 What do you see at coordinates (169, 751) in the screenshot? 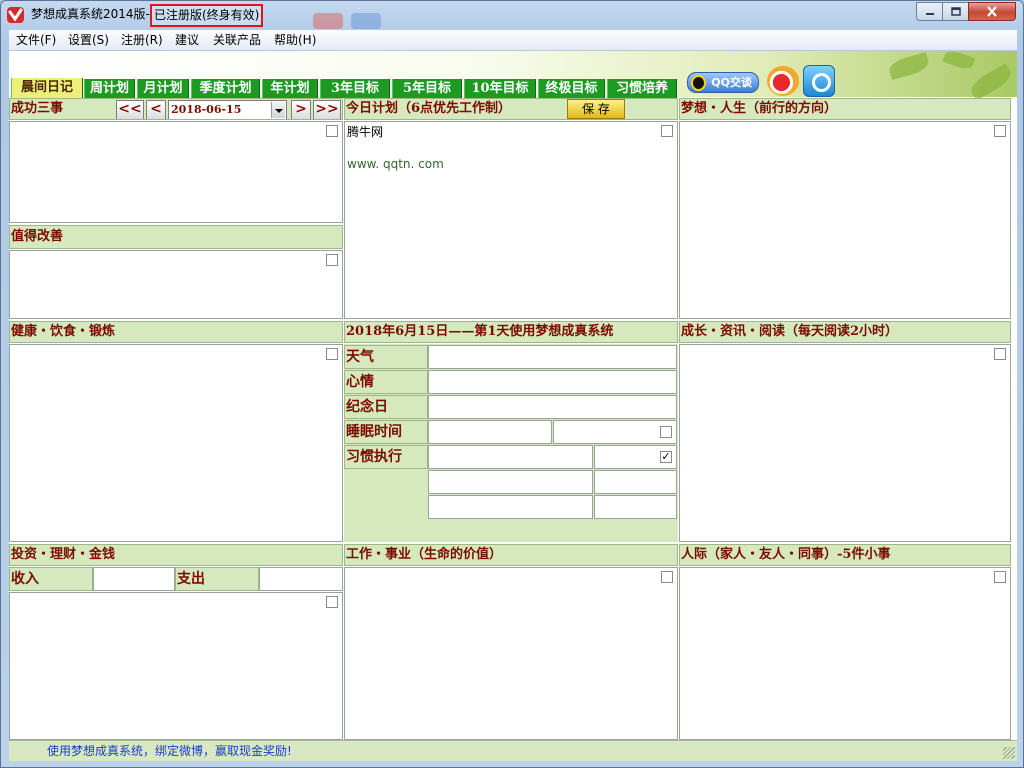
I see `status-message: 使用梦想成真系统，绑定微博，赢取现金奖励!` at bounding box center [169, 751].